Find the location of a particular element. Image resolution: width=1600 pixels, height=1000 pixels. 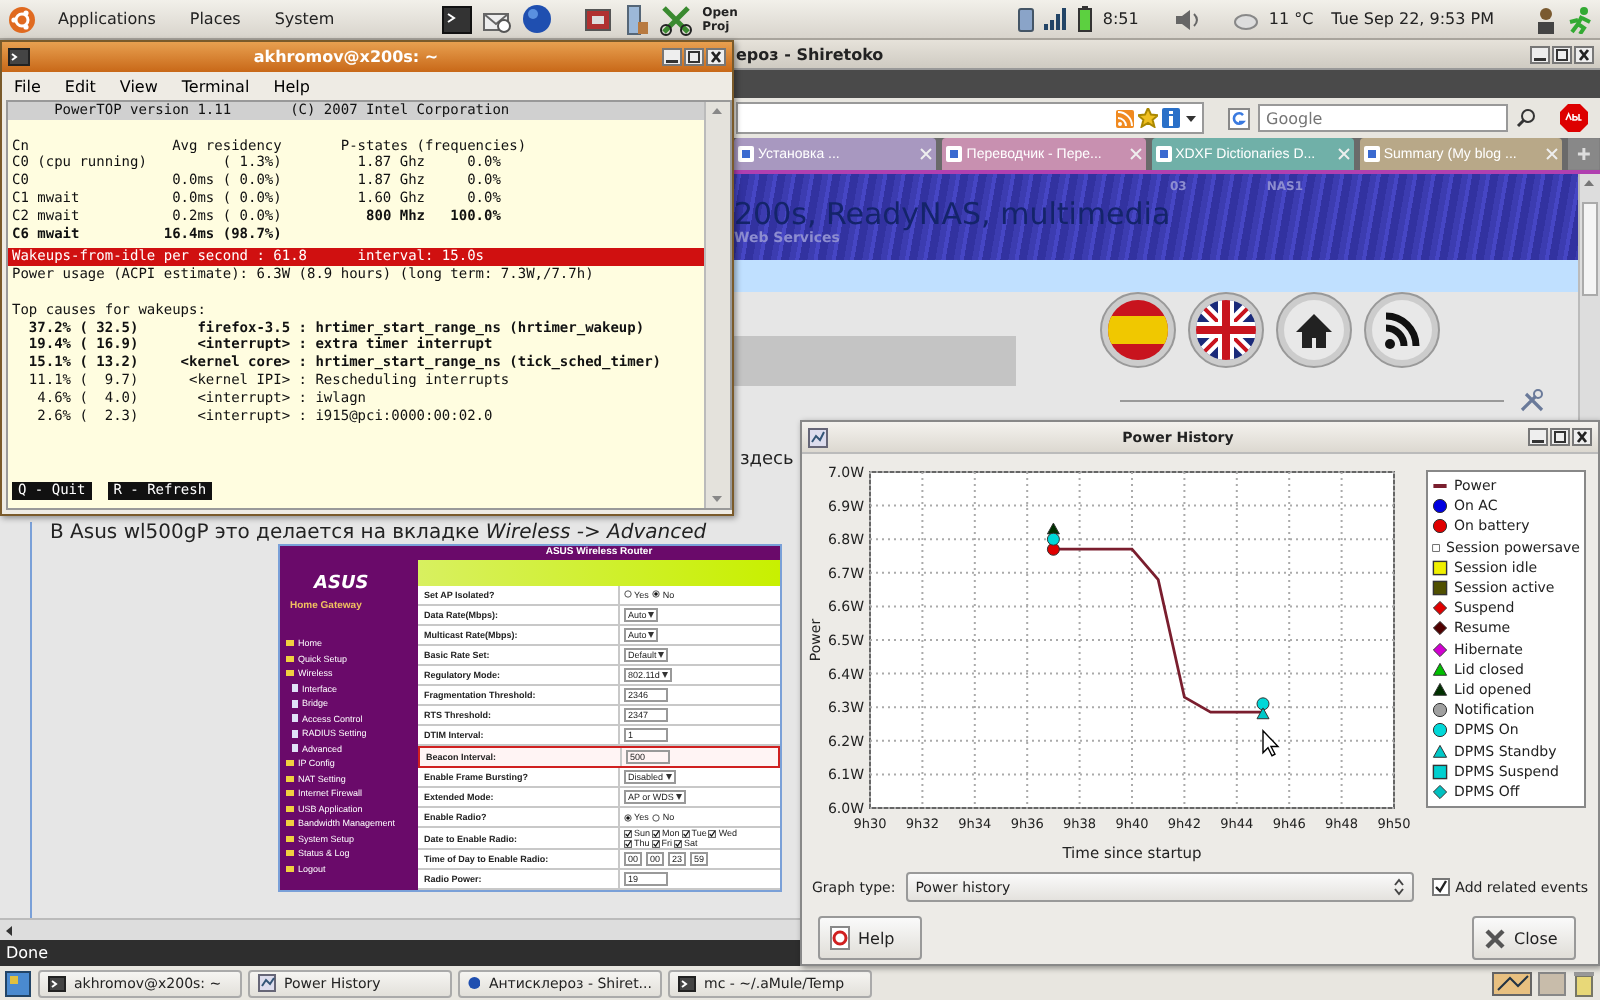

site-title: 200s, ReadyNAS, multimedia is located at coordinates (953, 214).